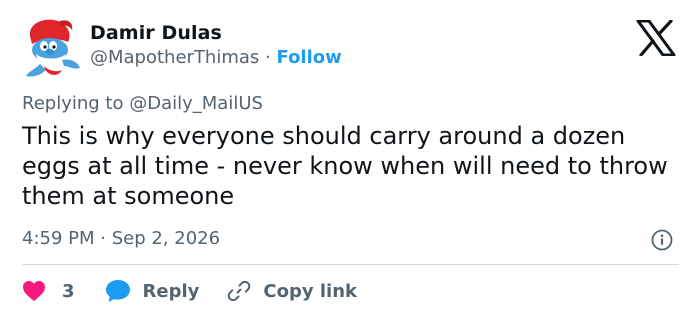  Describe the element at coordinates (156, 33) in the screenshot. I see `author-display-name: Damir Dulas` at that location.